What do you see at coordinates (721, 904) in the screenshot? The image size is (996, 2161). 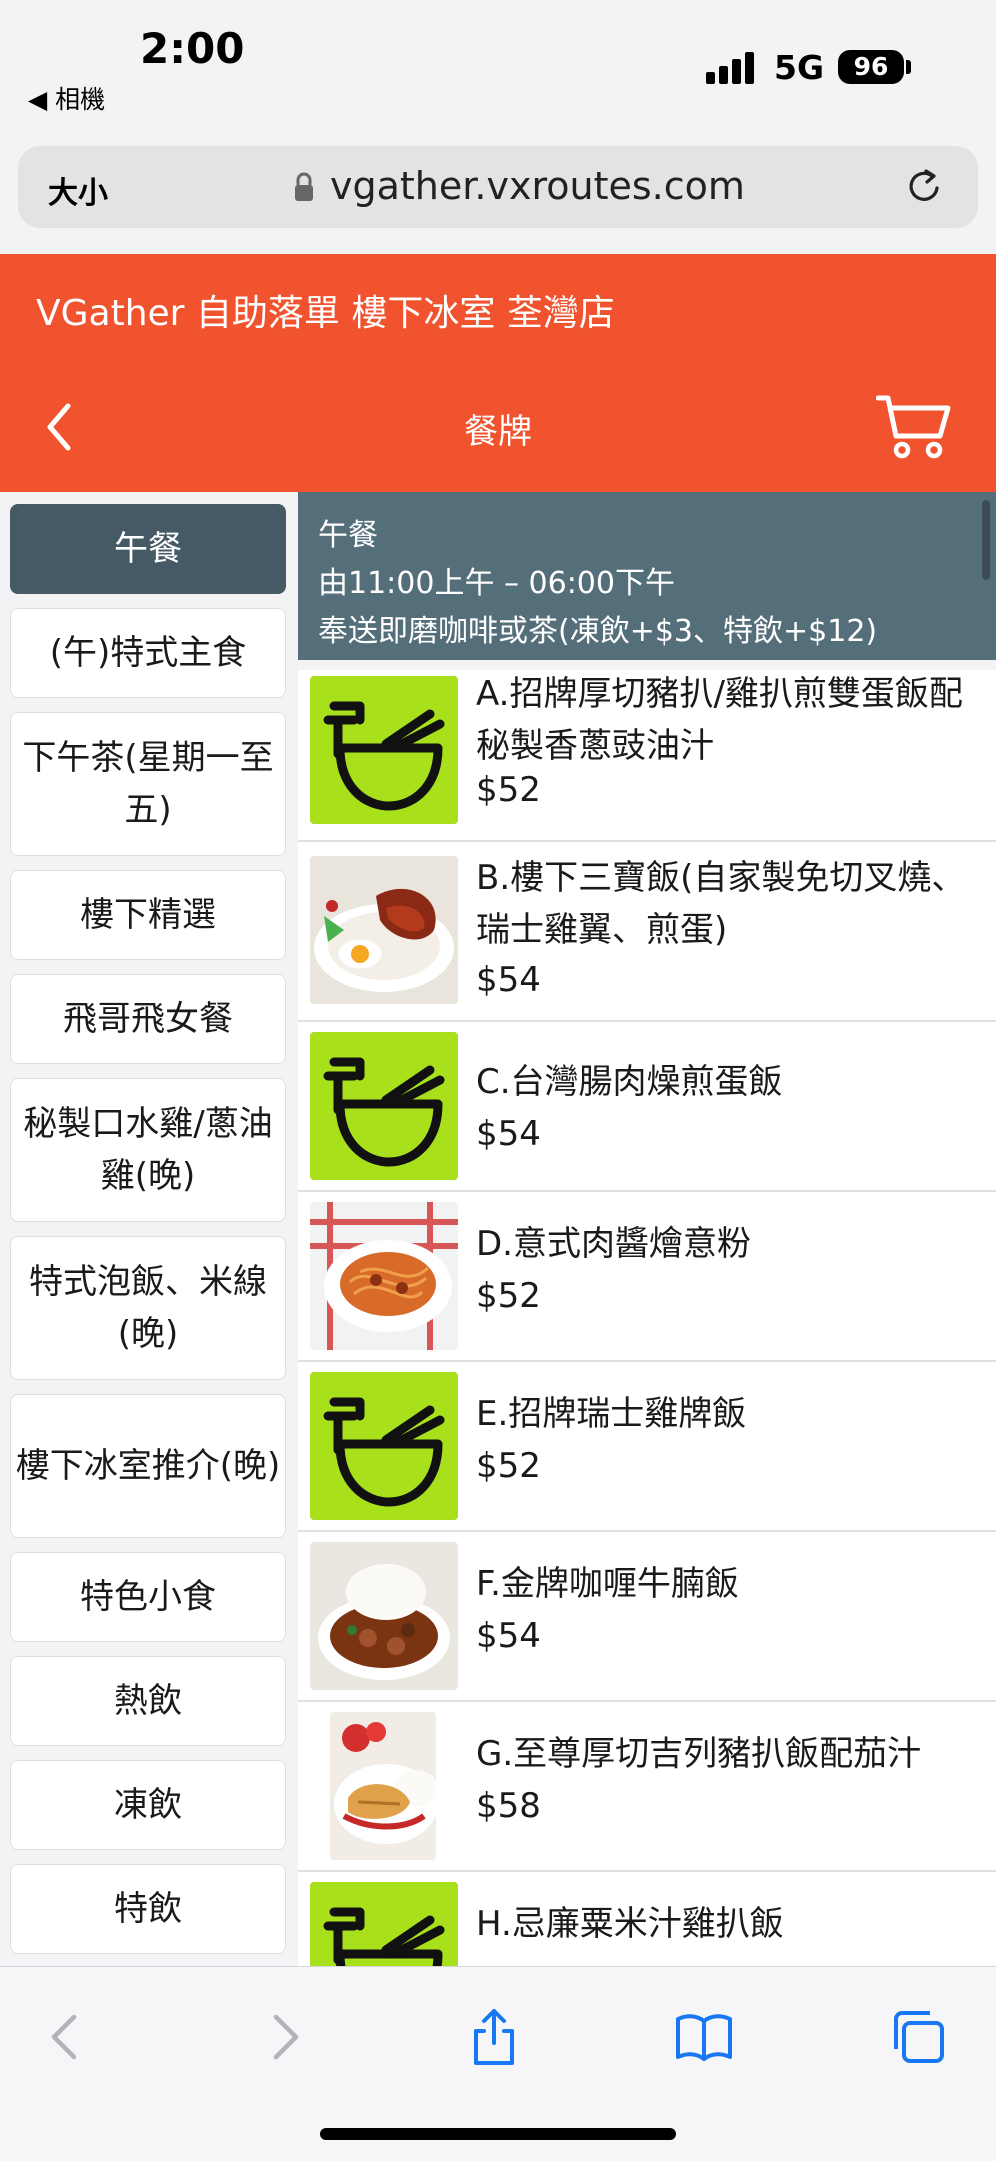 I see `item-name: B.樓下三寶飯(自家製免切叉燒、瑞士雞翼、煎蛋)` at bounding box center [721, 904].